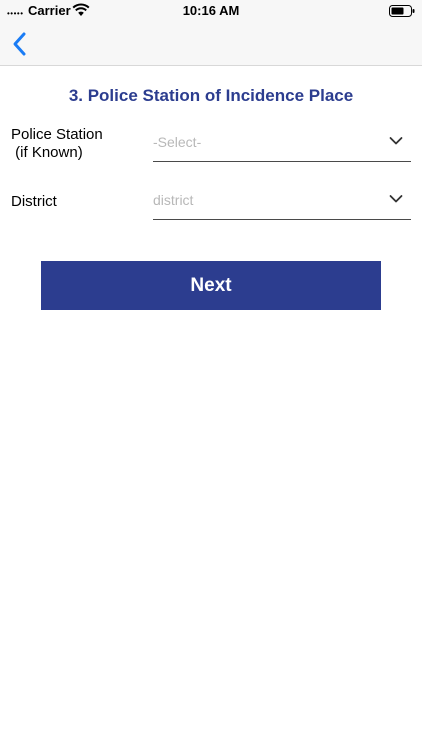 The height and width of the screenshot is (750, 422). I want to click on chevron-left-icon, so click(19, 44).